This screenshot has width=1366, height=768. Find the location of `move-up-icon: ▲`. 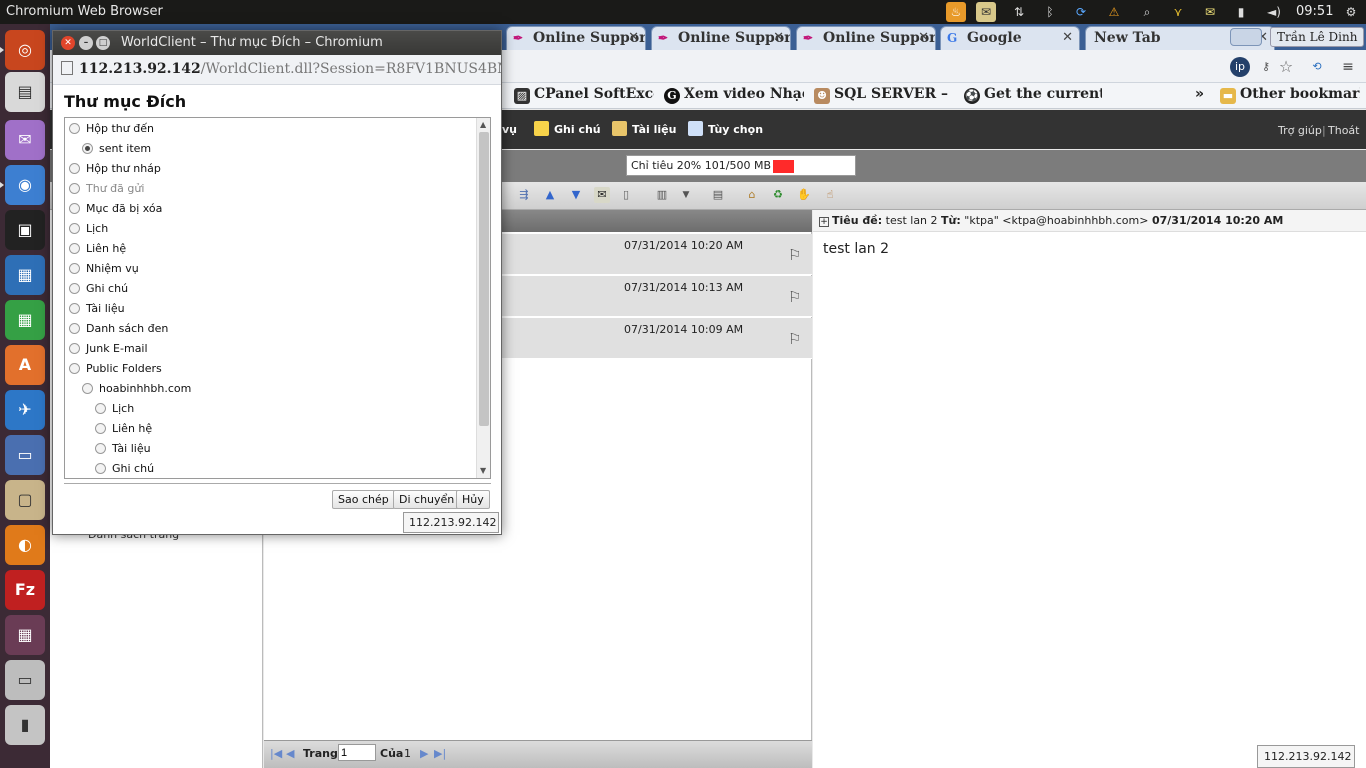

move-up-icon: ▲ is located at coordinates (550, 195).